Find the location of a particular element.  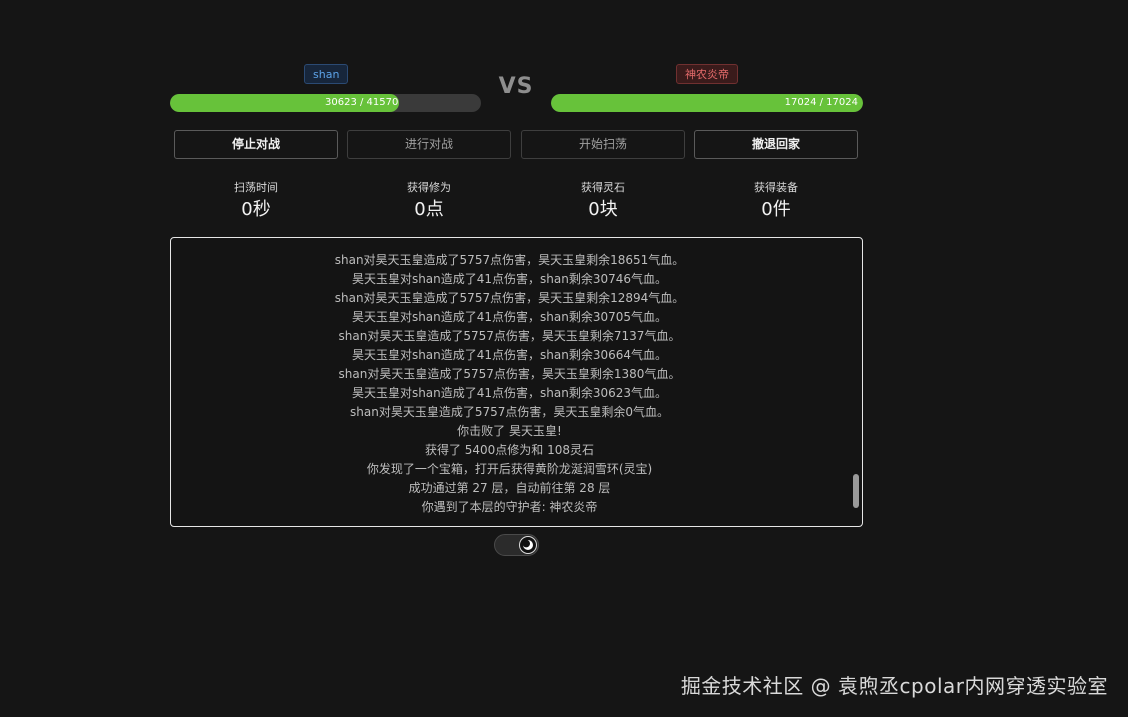

stat-equipment: 获得装备 0件 is located at coordinates (776, 200).